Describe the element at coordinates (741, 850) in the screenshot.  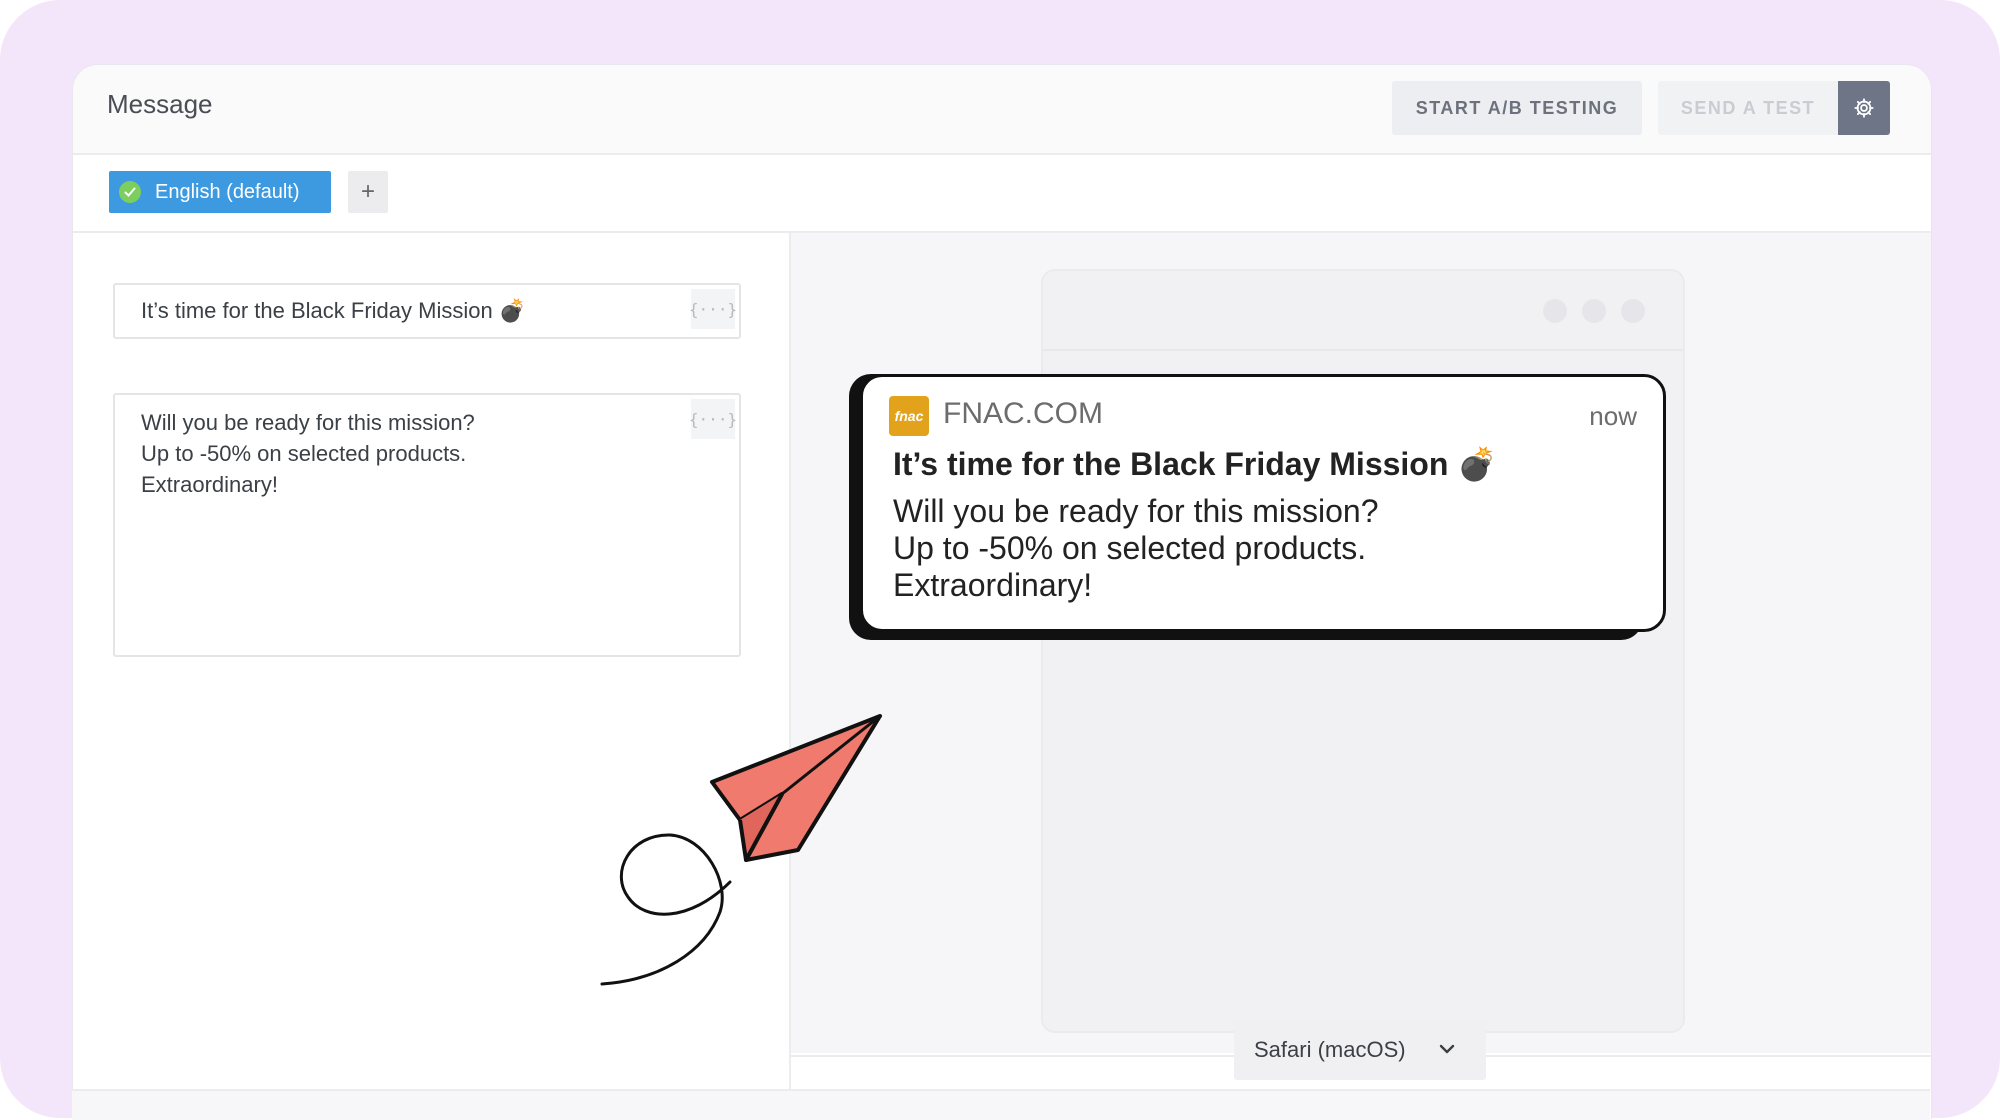
I see `paper-plane-illustration` at that location.